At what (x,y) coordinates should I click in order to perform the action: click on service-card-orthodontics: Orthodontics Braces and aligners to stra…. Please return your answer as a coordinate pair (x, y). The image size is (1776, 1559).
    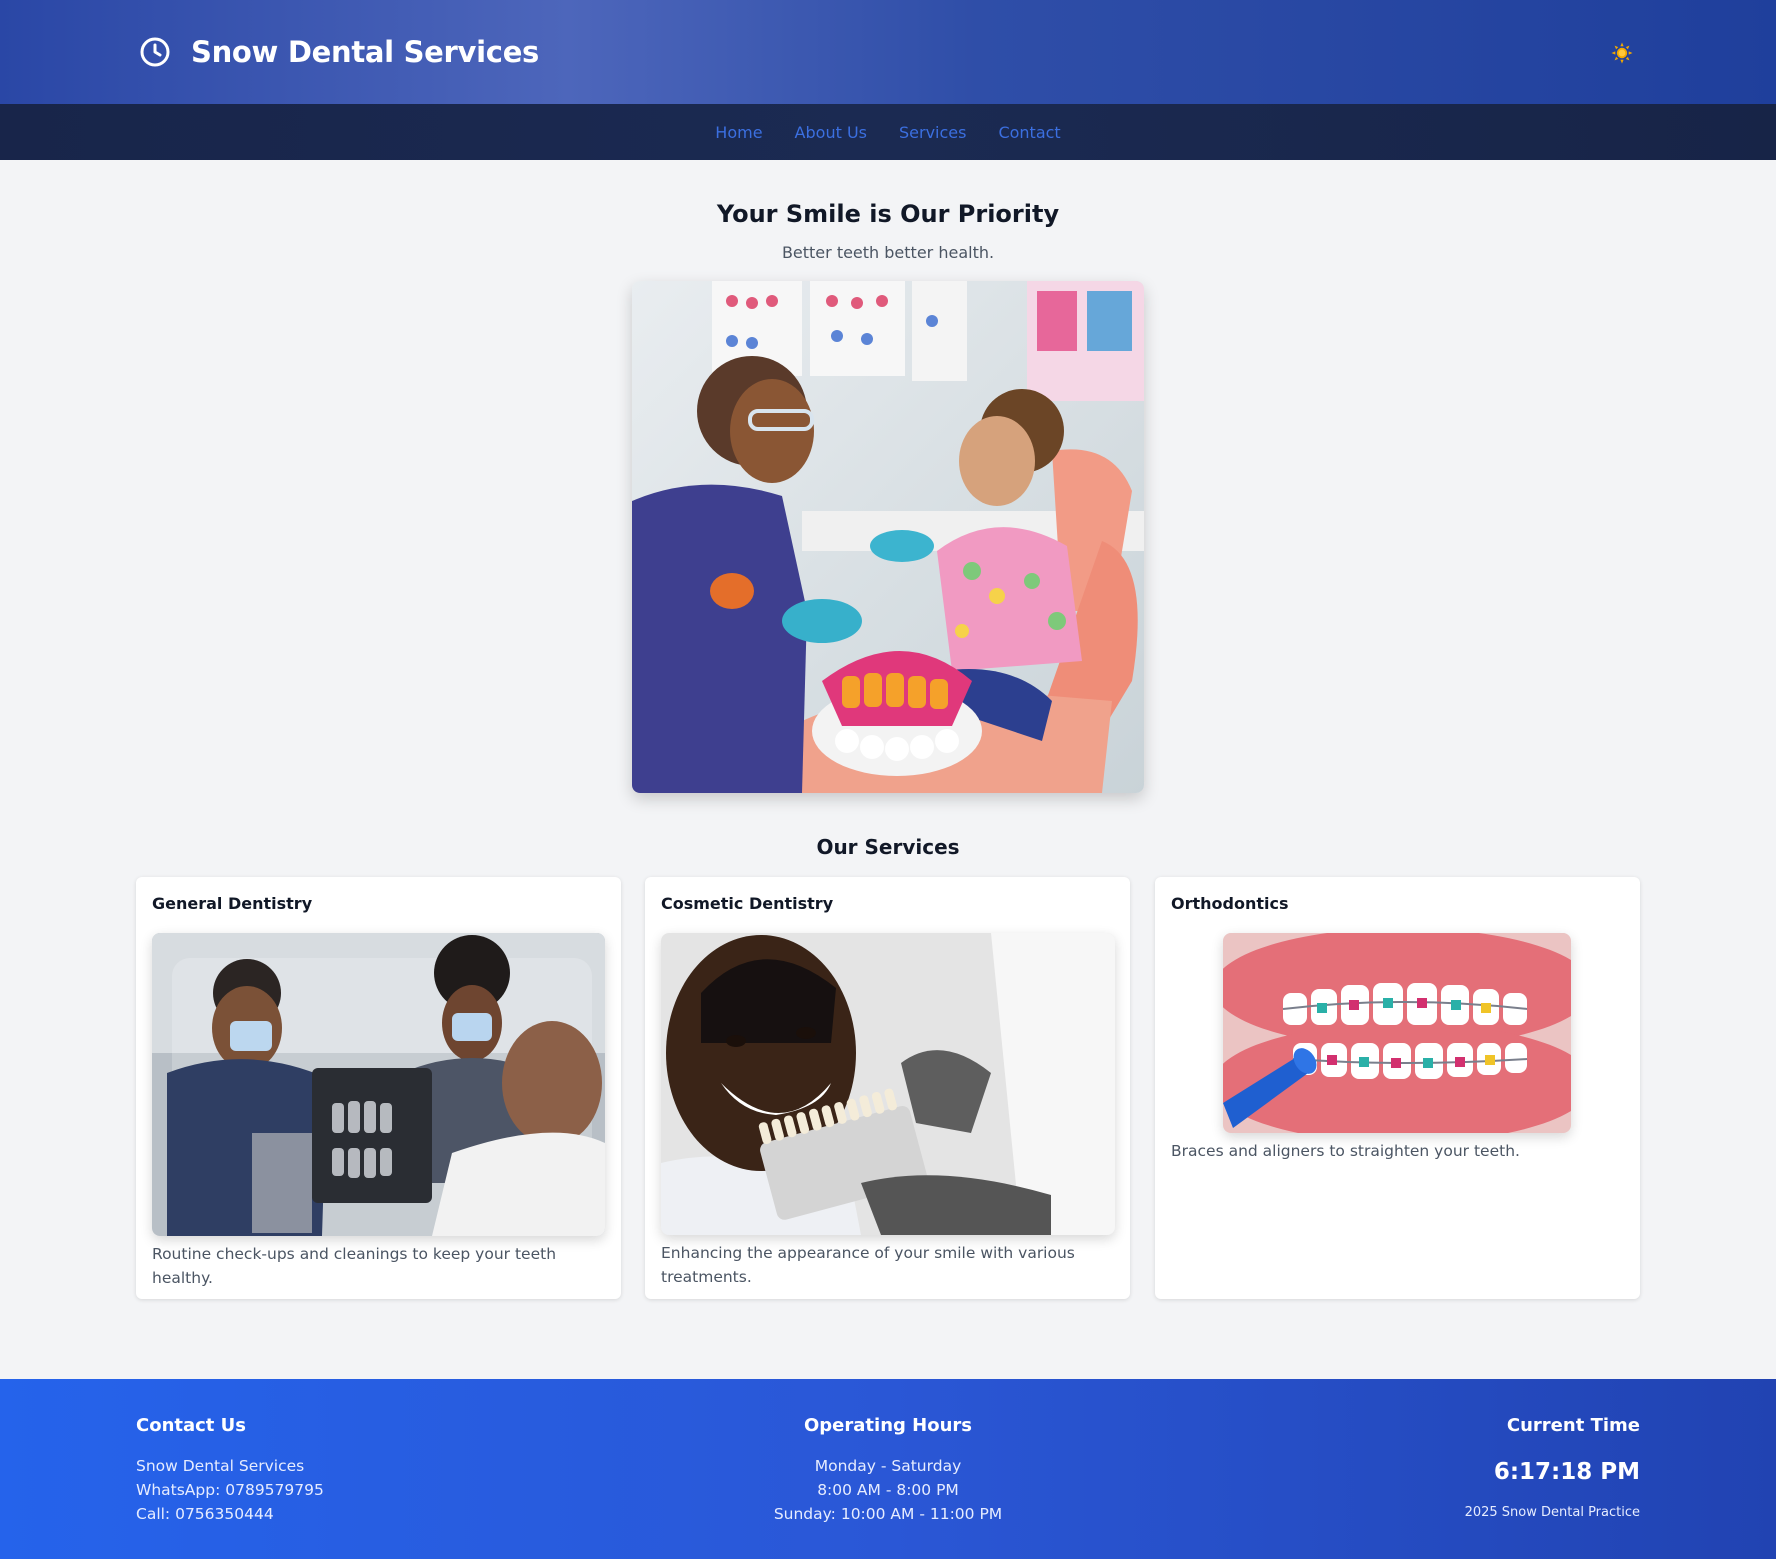
    Looking at the image, I should click on (1397, 1088).